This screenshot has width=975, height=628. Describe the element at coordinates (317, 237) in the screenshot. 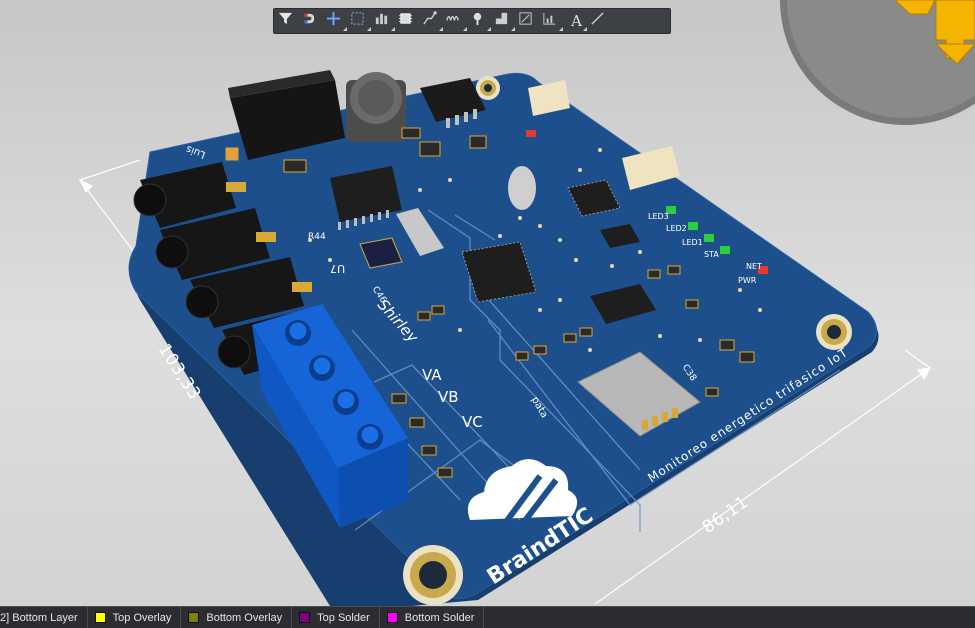

I see `silk-r44: R44` at that location.